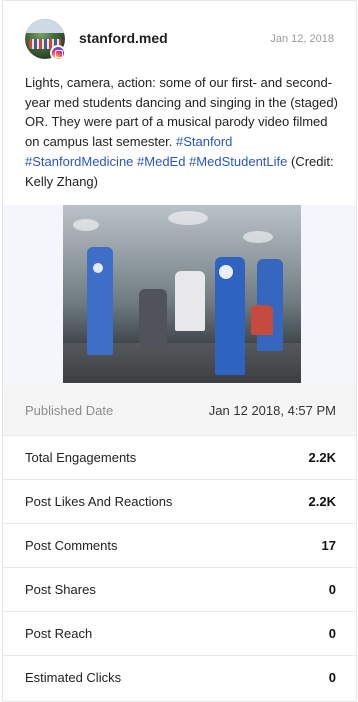  I want to click on stat-label: Published Date, so click(69, 410).